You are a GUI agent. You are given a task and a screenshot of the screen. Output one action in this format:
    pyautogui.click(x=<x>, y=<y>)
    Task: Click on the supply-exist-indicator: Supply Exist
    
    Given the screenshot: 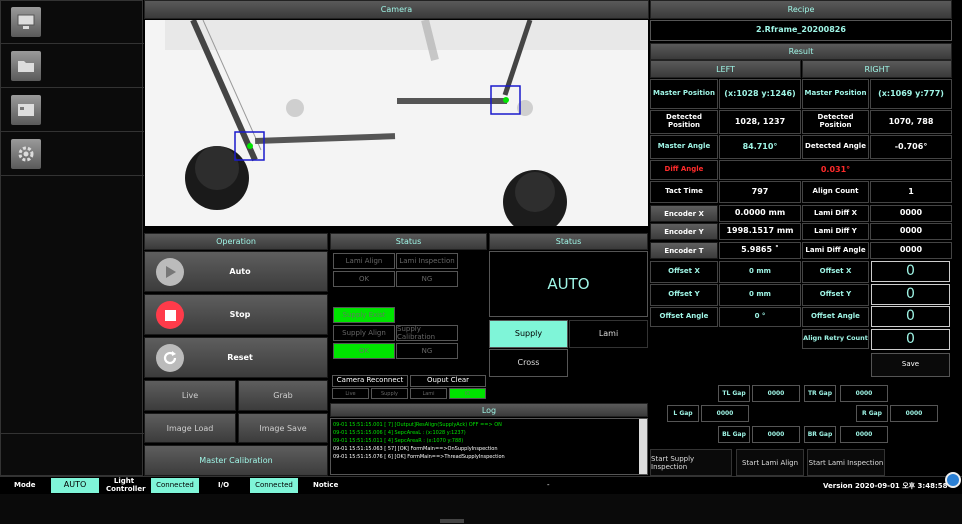 What is the action you would take?
    pyautogui.click(x=364, y=315)
    